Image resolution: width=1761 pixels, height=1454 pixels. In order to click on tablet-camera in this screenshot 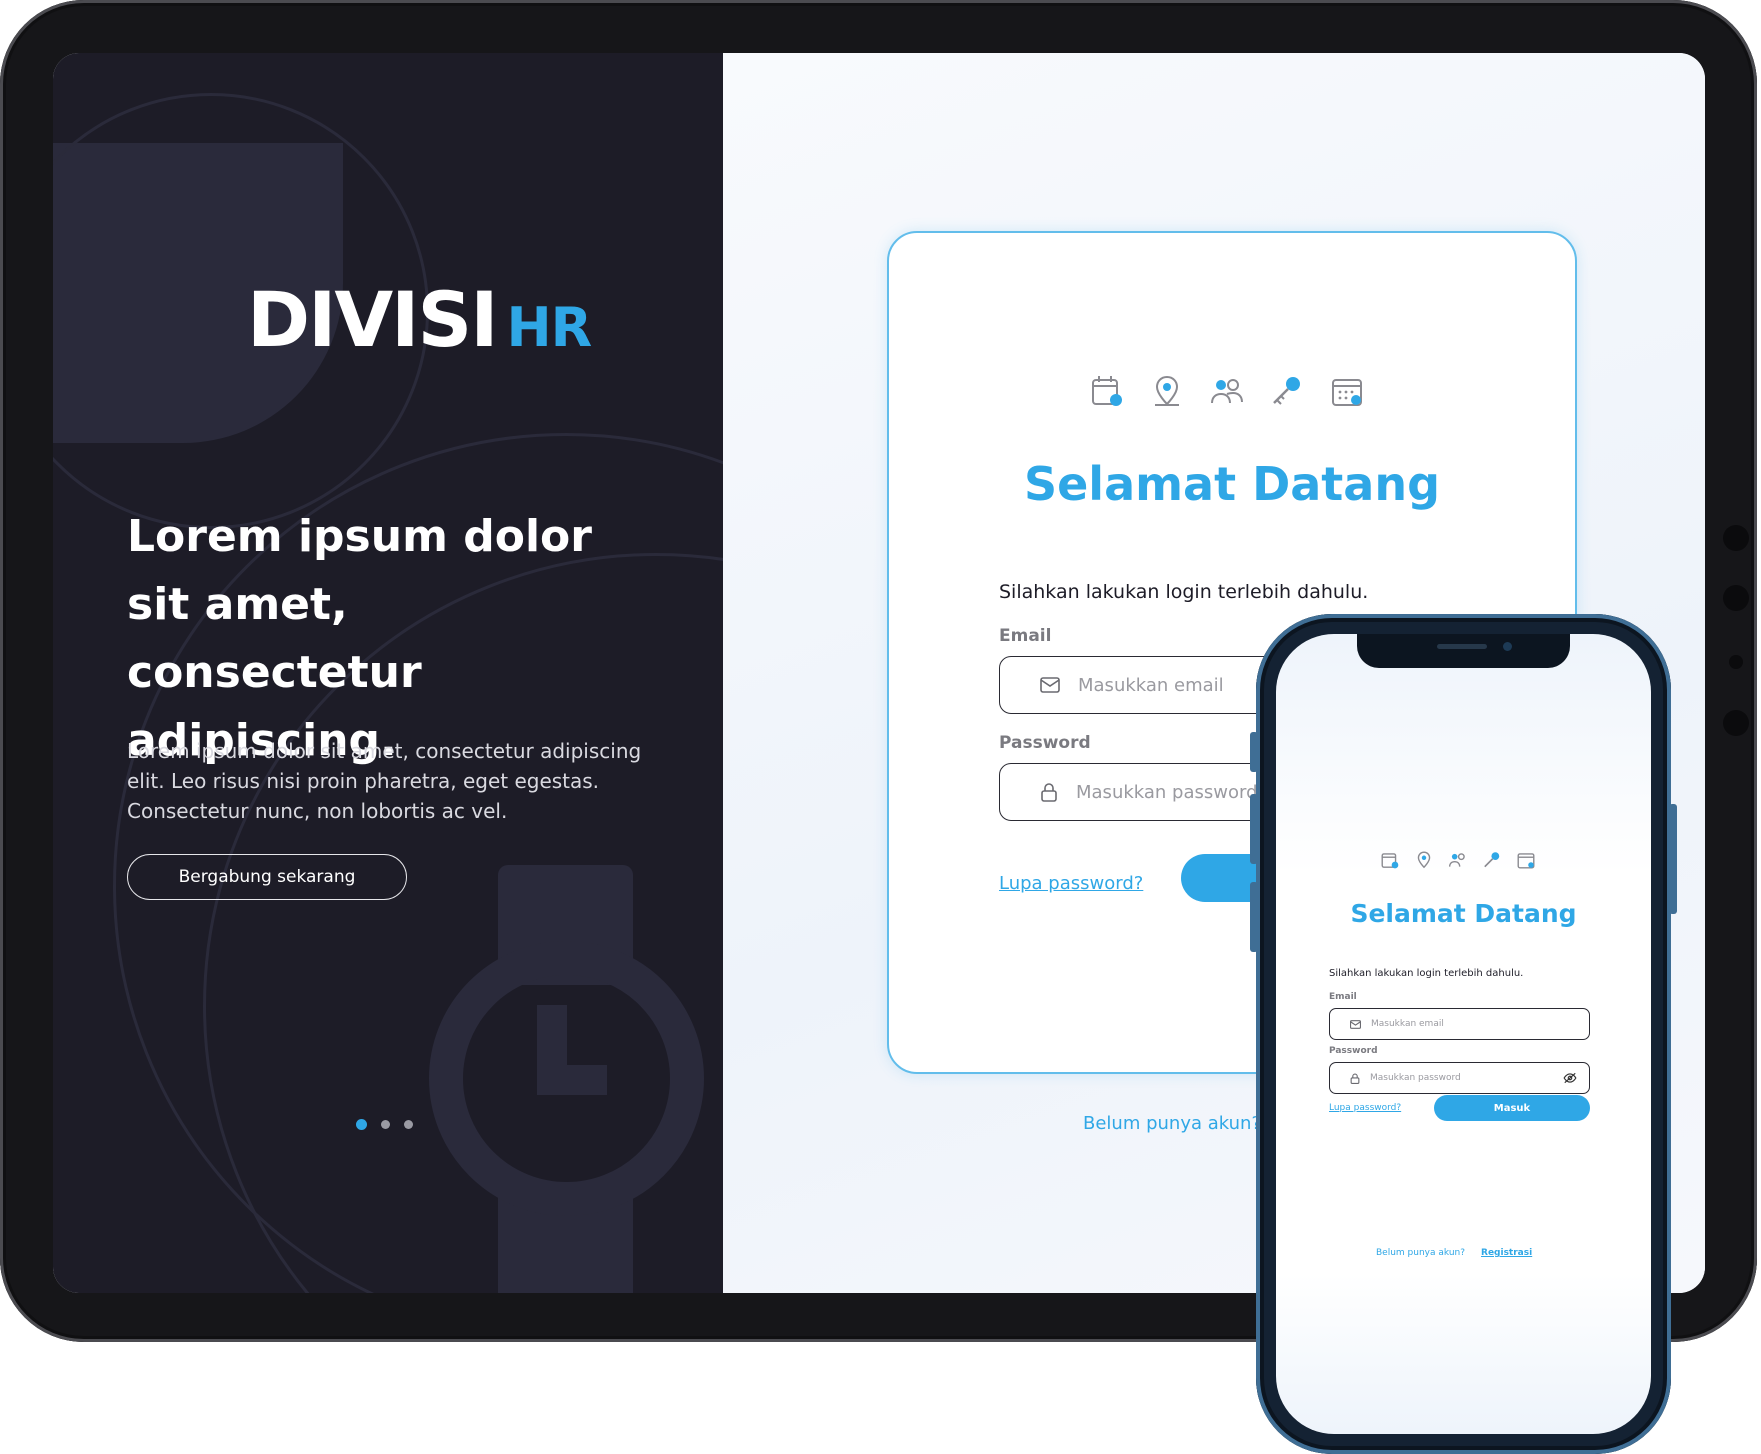, I will do `click(1736, 662)`.